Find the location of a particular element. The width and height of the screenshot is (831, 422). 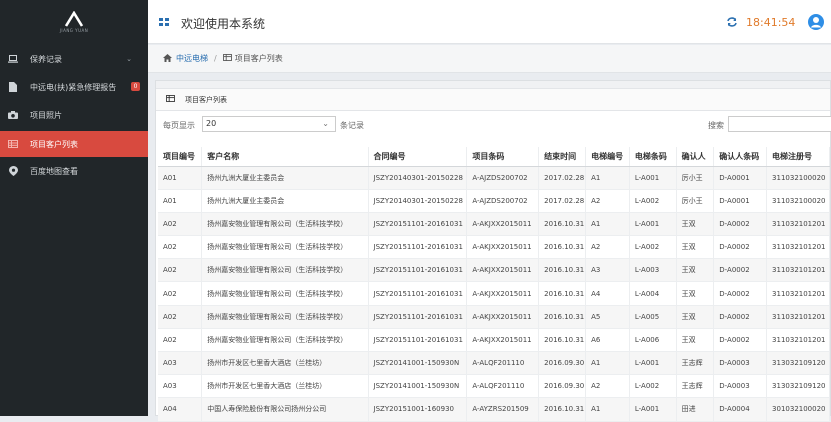

sidebar-item-label: 项目客户列表 is located at coordinates (54, 144).